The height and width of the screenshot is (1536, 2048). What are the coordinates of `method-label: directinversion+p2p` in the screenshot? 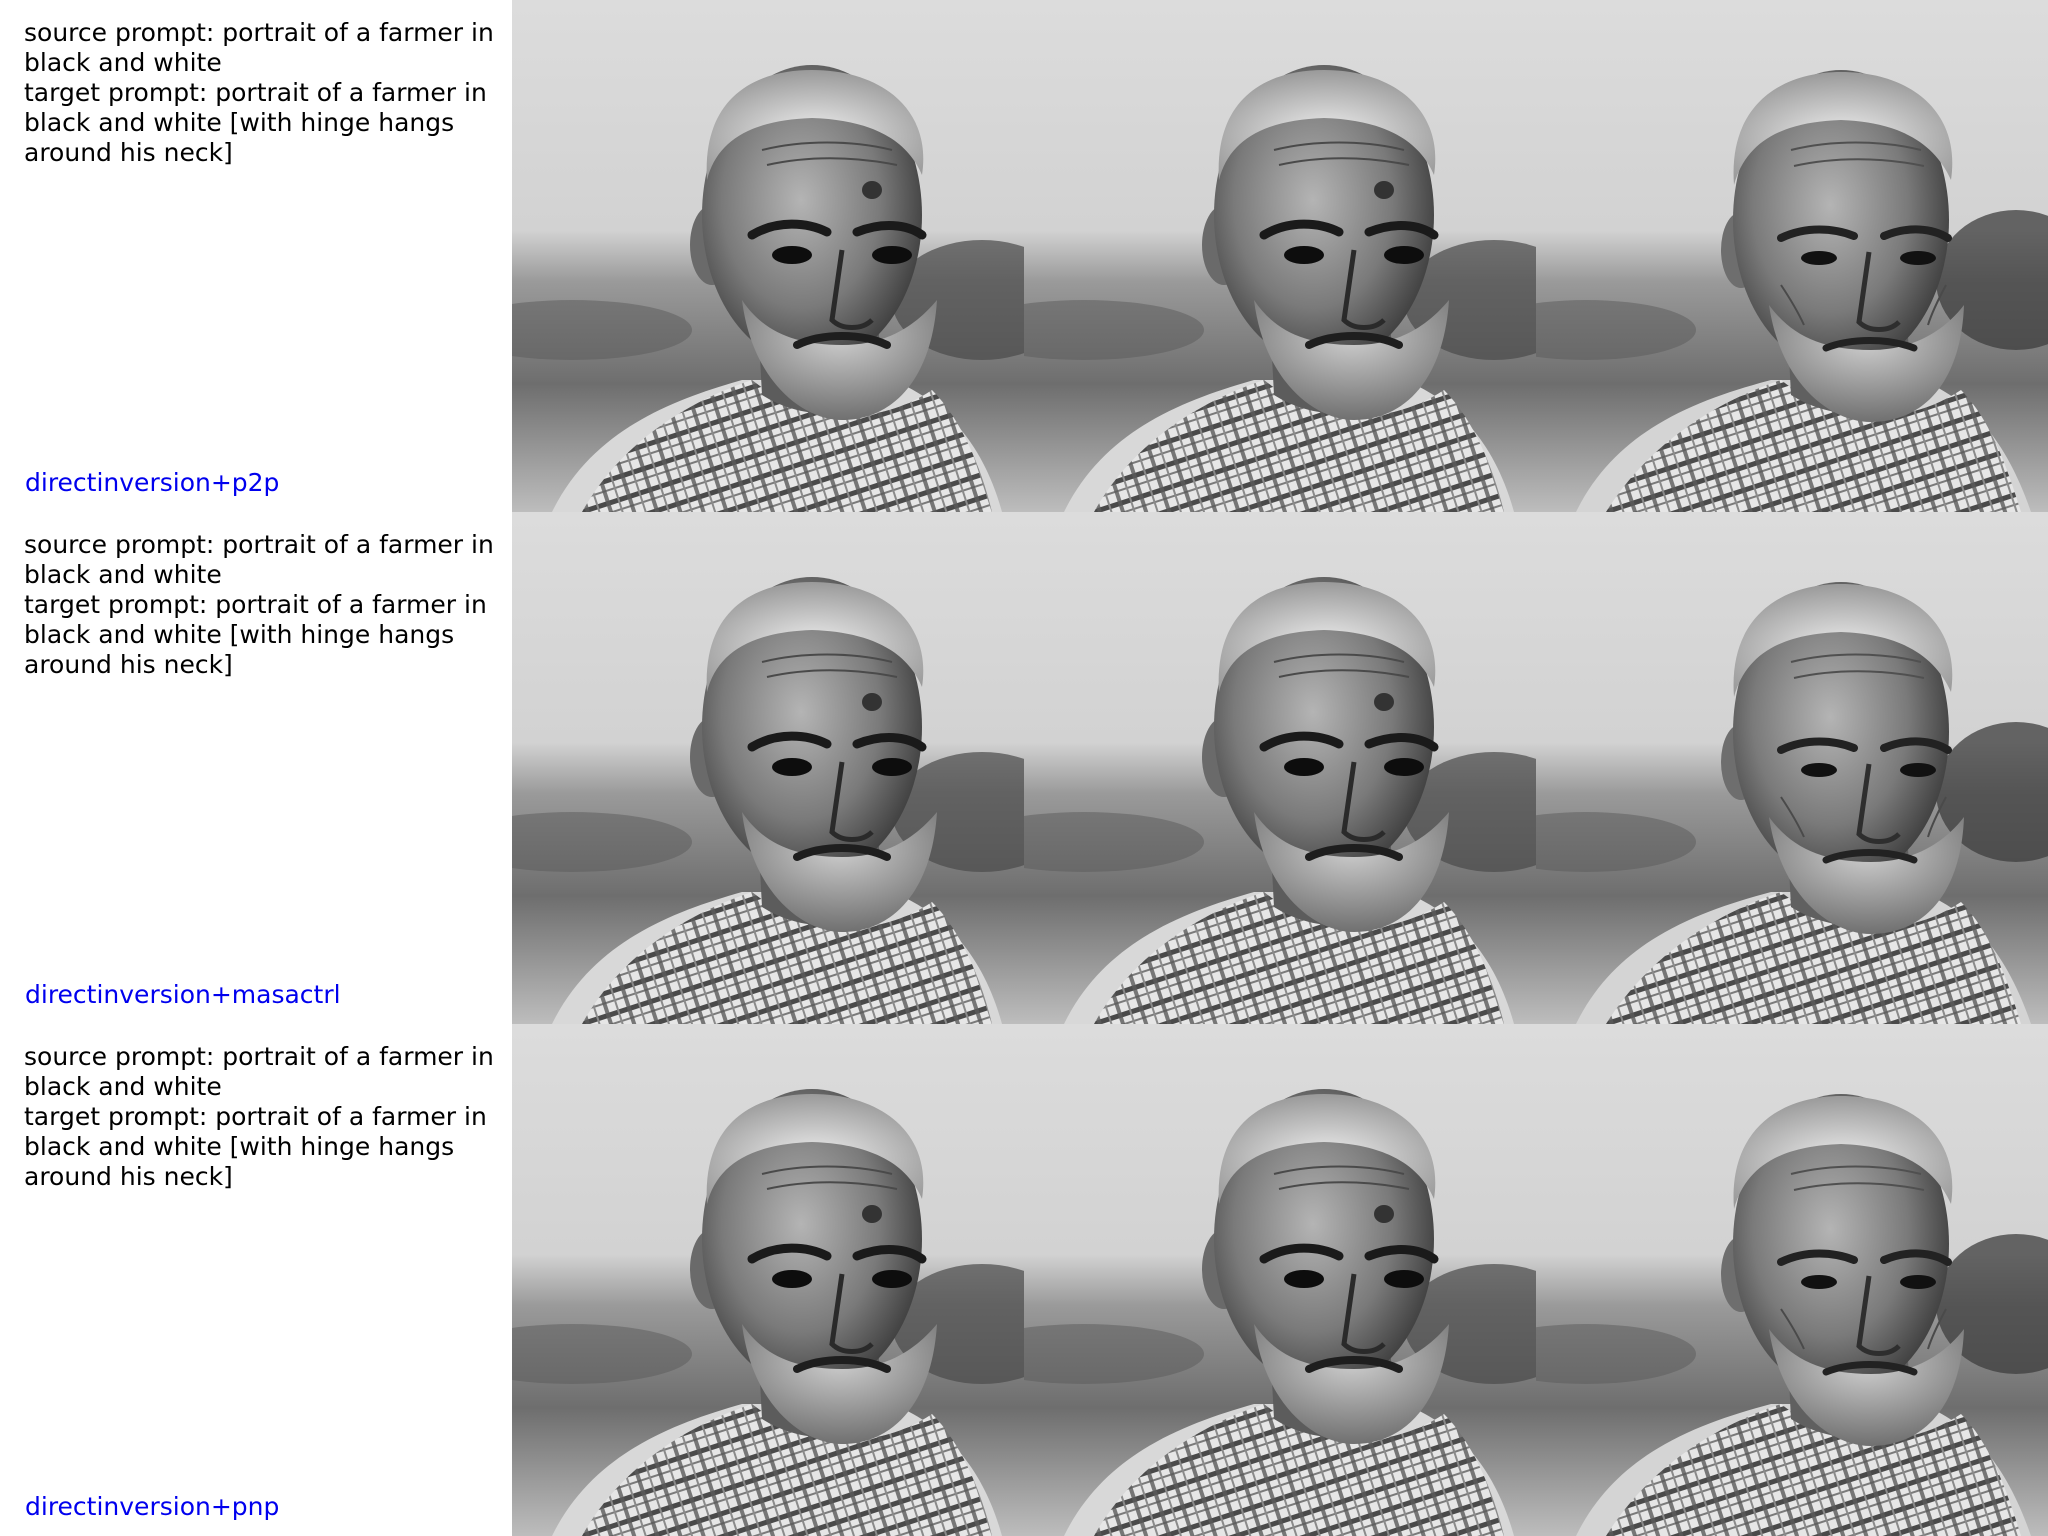 It's located at (152, 482).